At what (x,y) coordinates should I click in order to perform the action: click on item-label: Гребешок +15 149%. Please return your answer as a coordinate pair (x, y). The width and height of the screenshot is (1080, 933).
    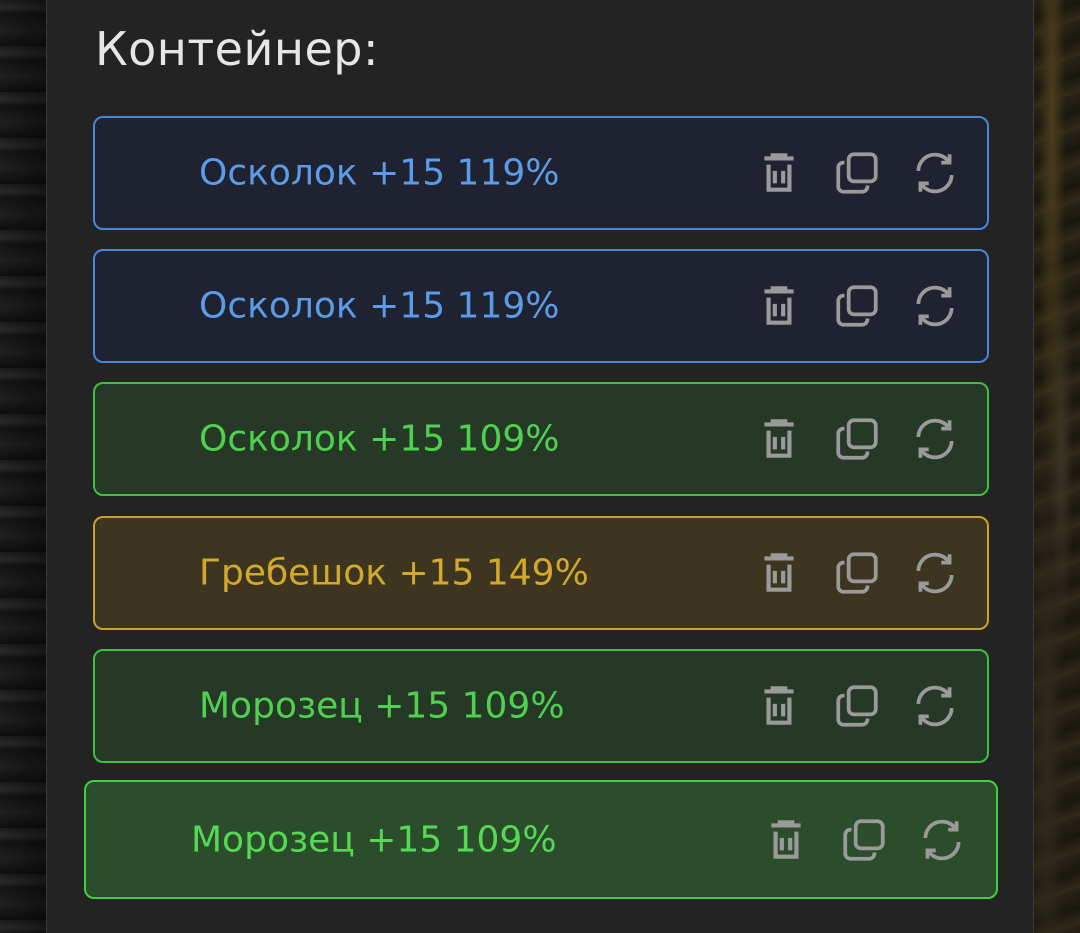
    Looking at the image, I should click on (394, 573).